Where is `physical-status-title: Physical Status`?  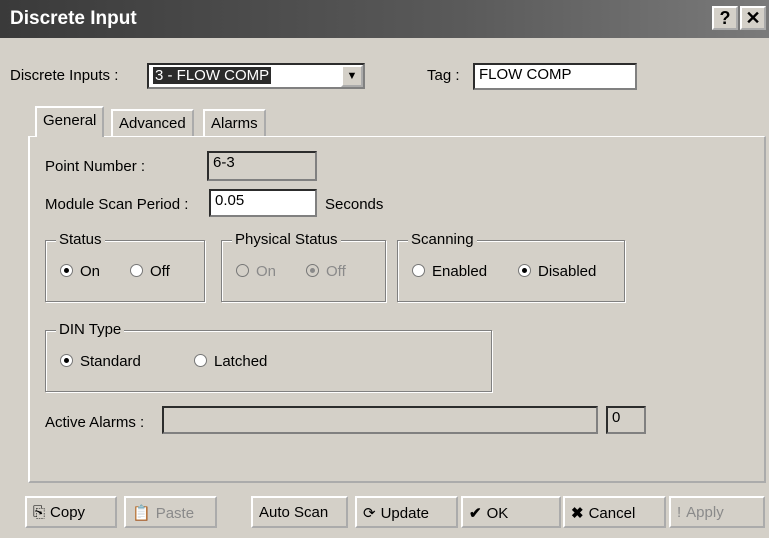
physical-status-title: Physical Status is located at coordinates (286, 239).